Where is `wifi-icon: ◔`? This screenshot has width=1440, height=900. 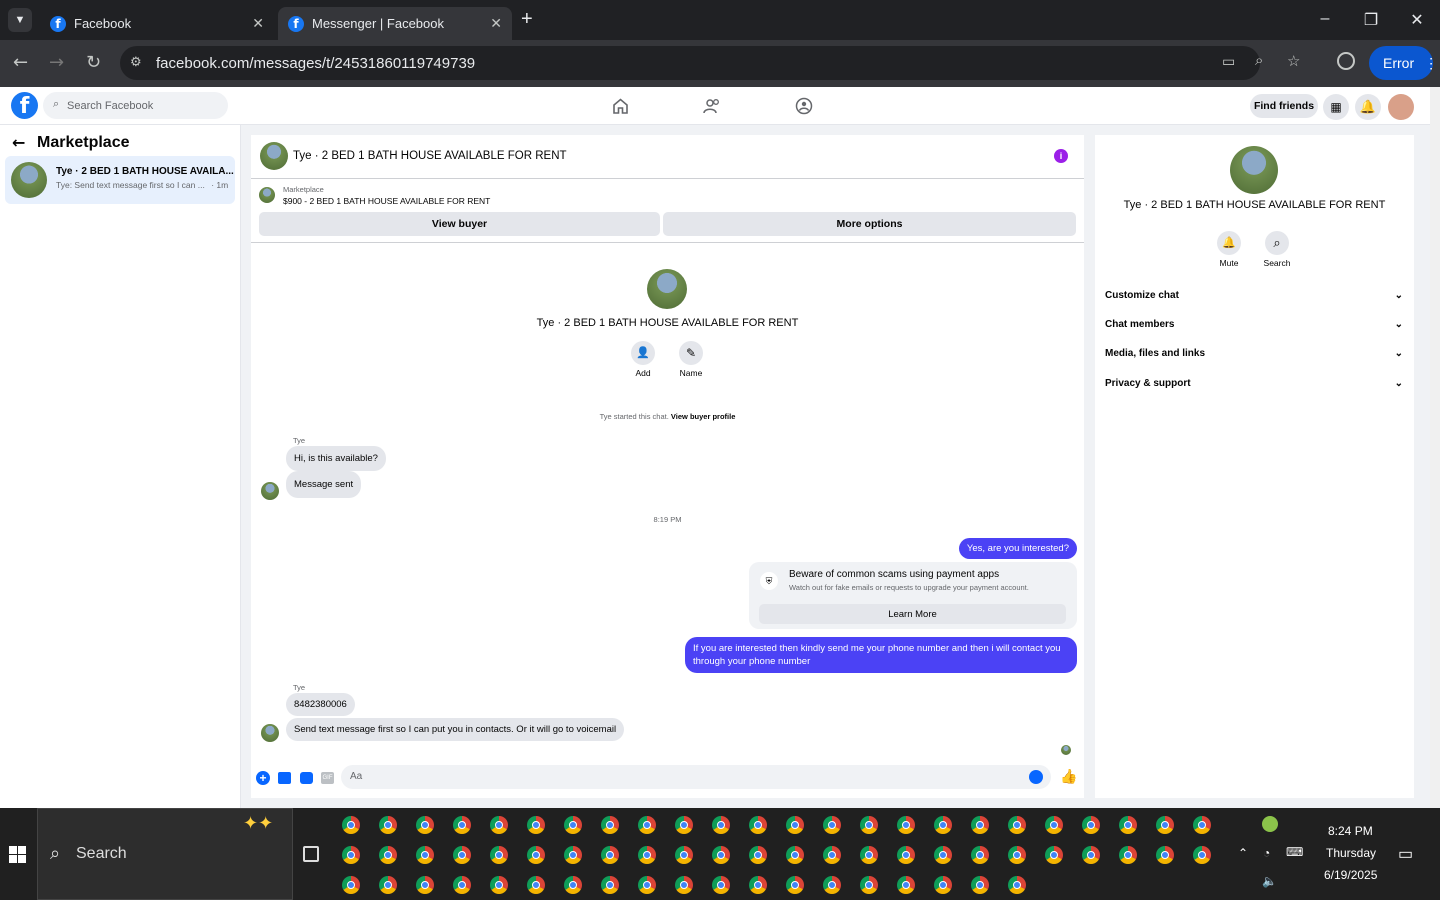 wifi-icon: ◔ is located at coordinates (1266, 853).